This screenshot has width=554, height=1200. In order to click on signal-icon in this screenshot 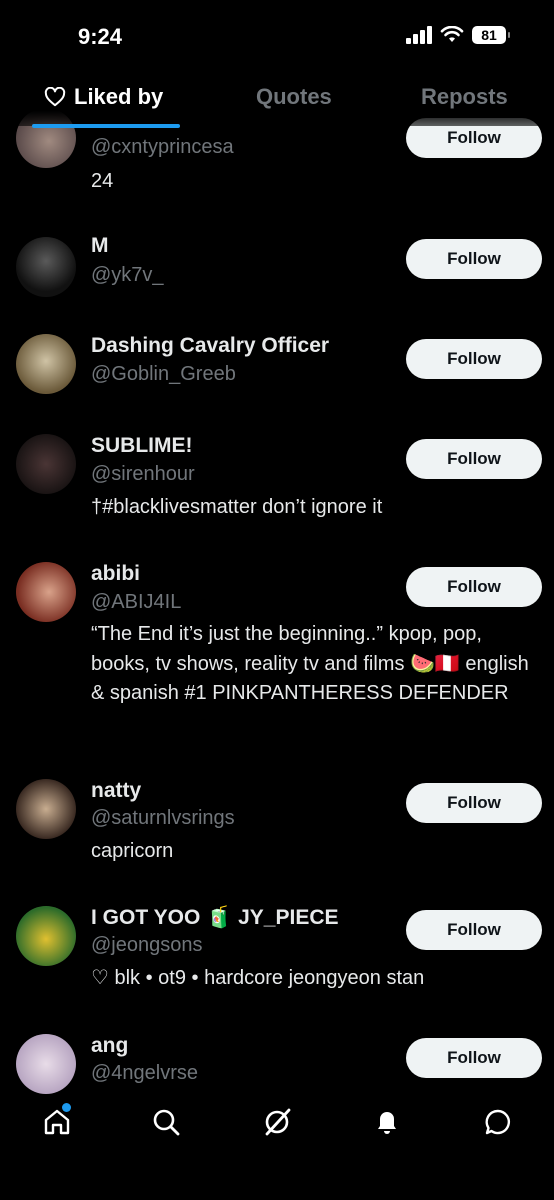, I will do `click(419, 35)`.